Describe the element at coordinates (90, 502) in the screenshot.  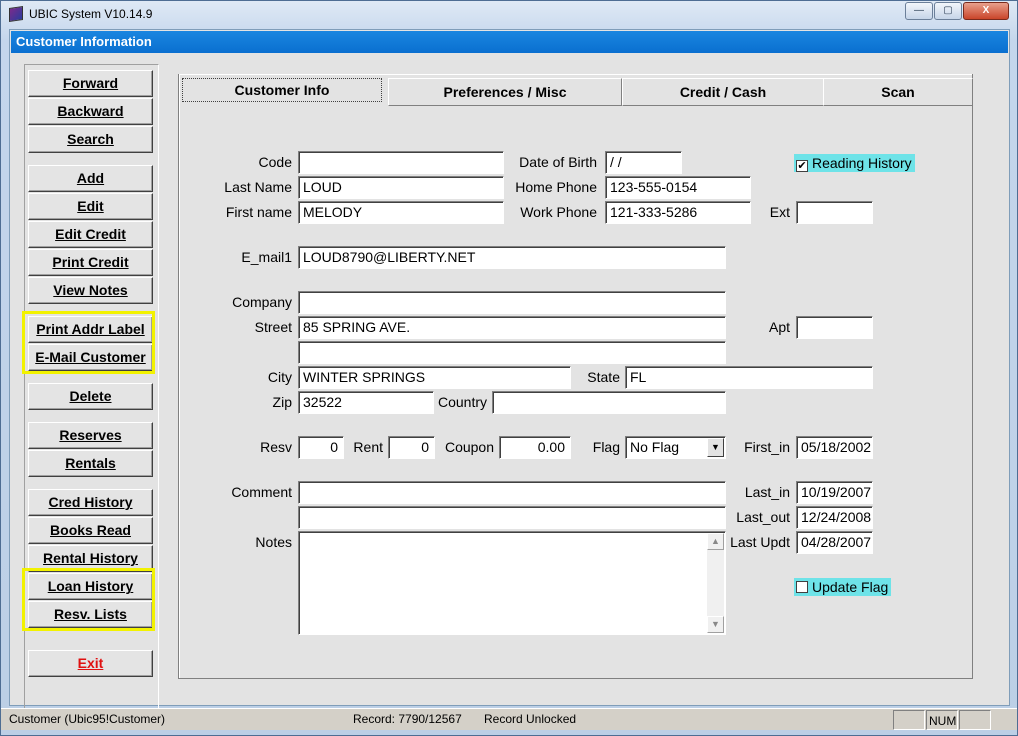
I see `cred-history-button: Cred History` at that location.